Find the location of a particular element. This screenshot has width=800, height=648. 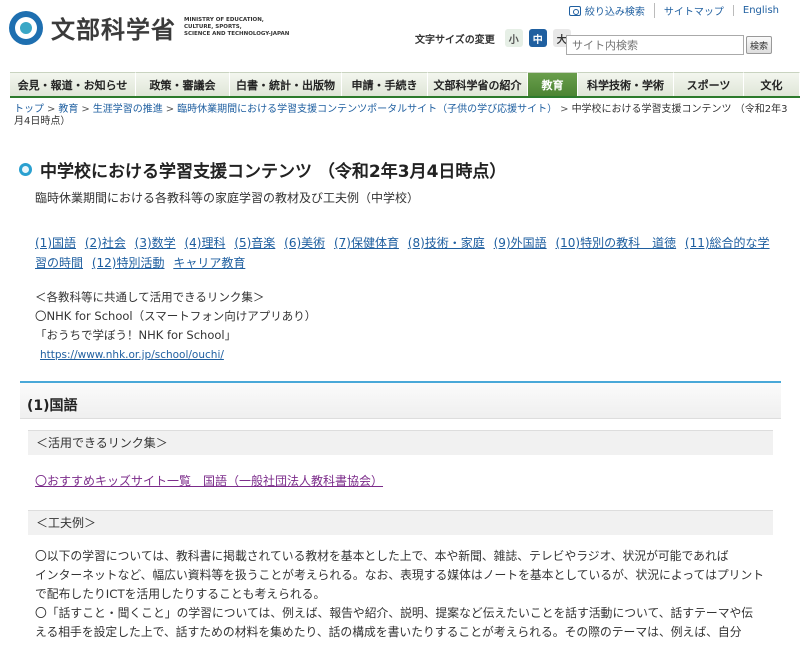

nav-item-press: 会見・報道・お知らせ is located at coordinates (73, 84).